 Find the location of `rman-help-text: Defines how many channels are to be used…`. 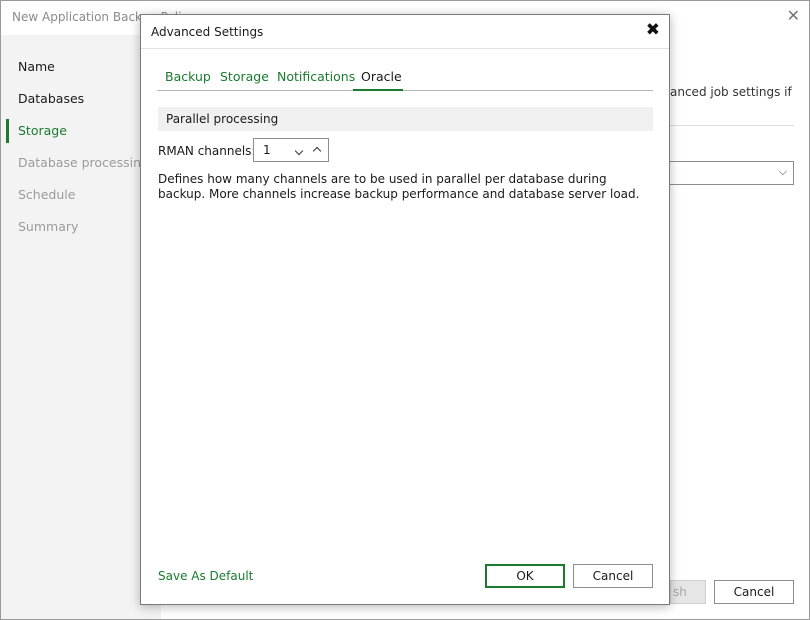

rman-help-text: Defines how many channels are to be used… is located at coordinates (403, 187).